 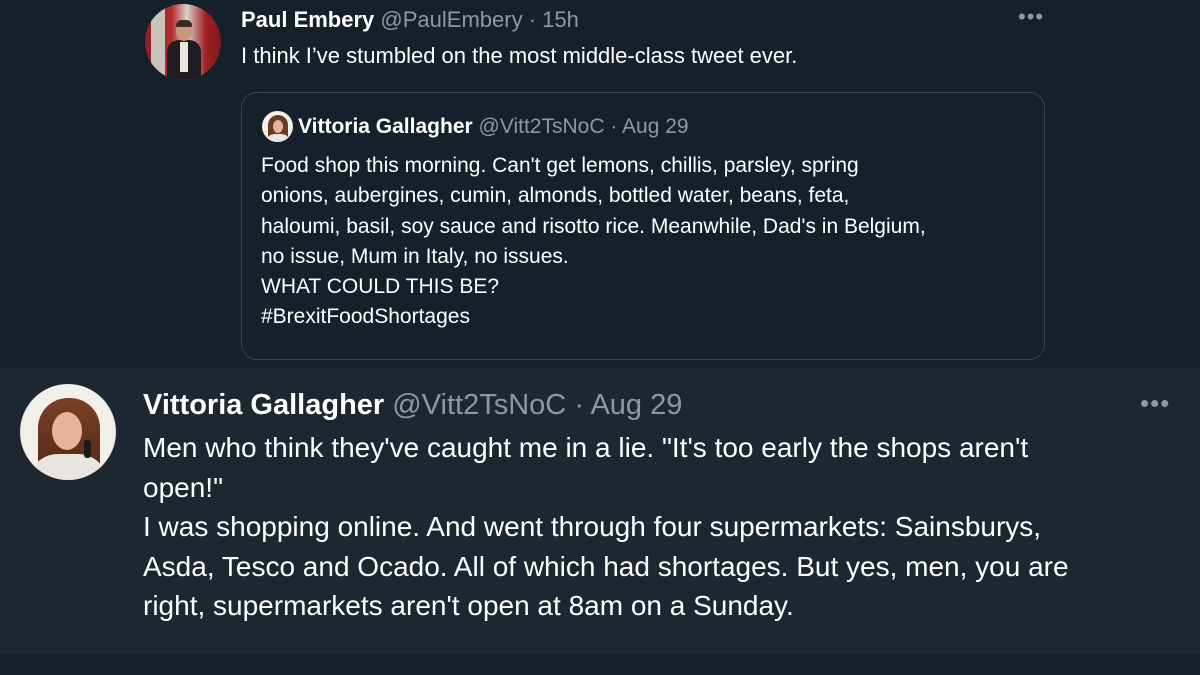 What do you see at coordinates (380, 287) in the screenshot?
I see `quoted-text-line: WHAT COULD THIS BE?` at bounding box center [380, 287].